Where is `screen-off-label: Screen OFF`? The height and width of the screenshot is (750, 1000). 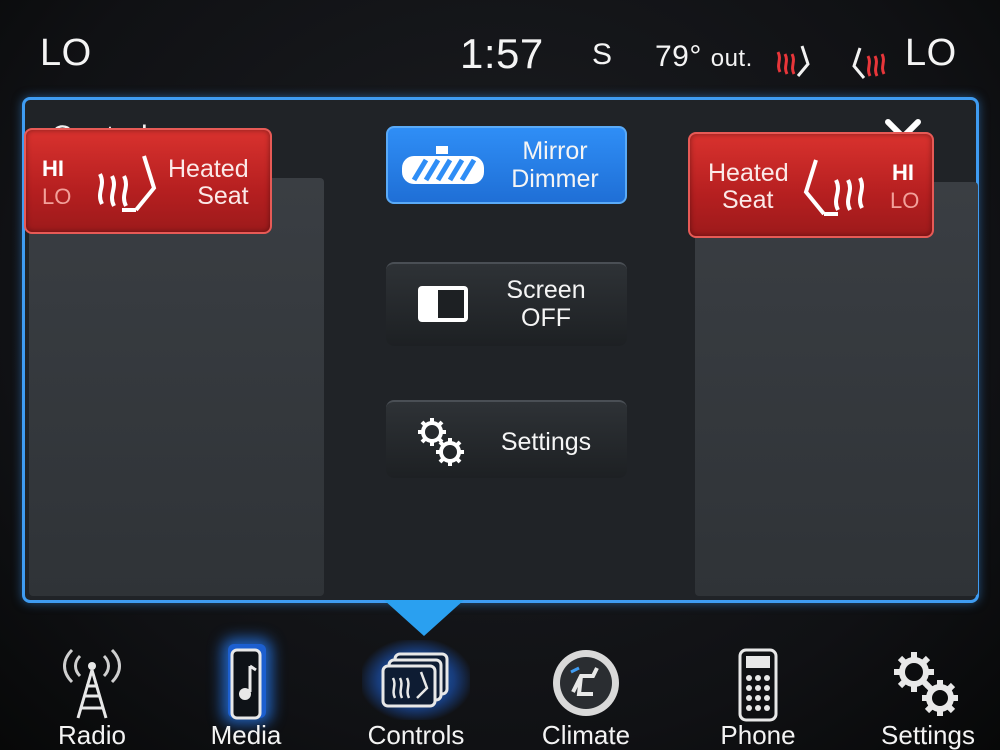
screen-off-label: Screen OFF is located at coordinates (546, 304).